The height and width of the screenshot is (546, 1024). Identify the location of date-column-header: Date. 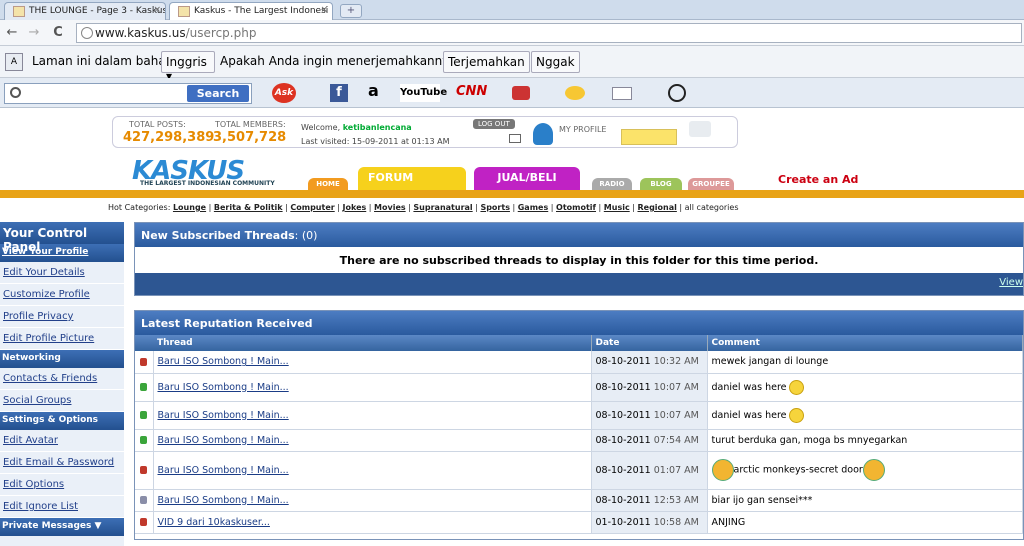
(649, 343).